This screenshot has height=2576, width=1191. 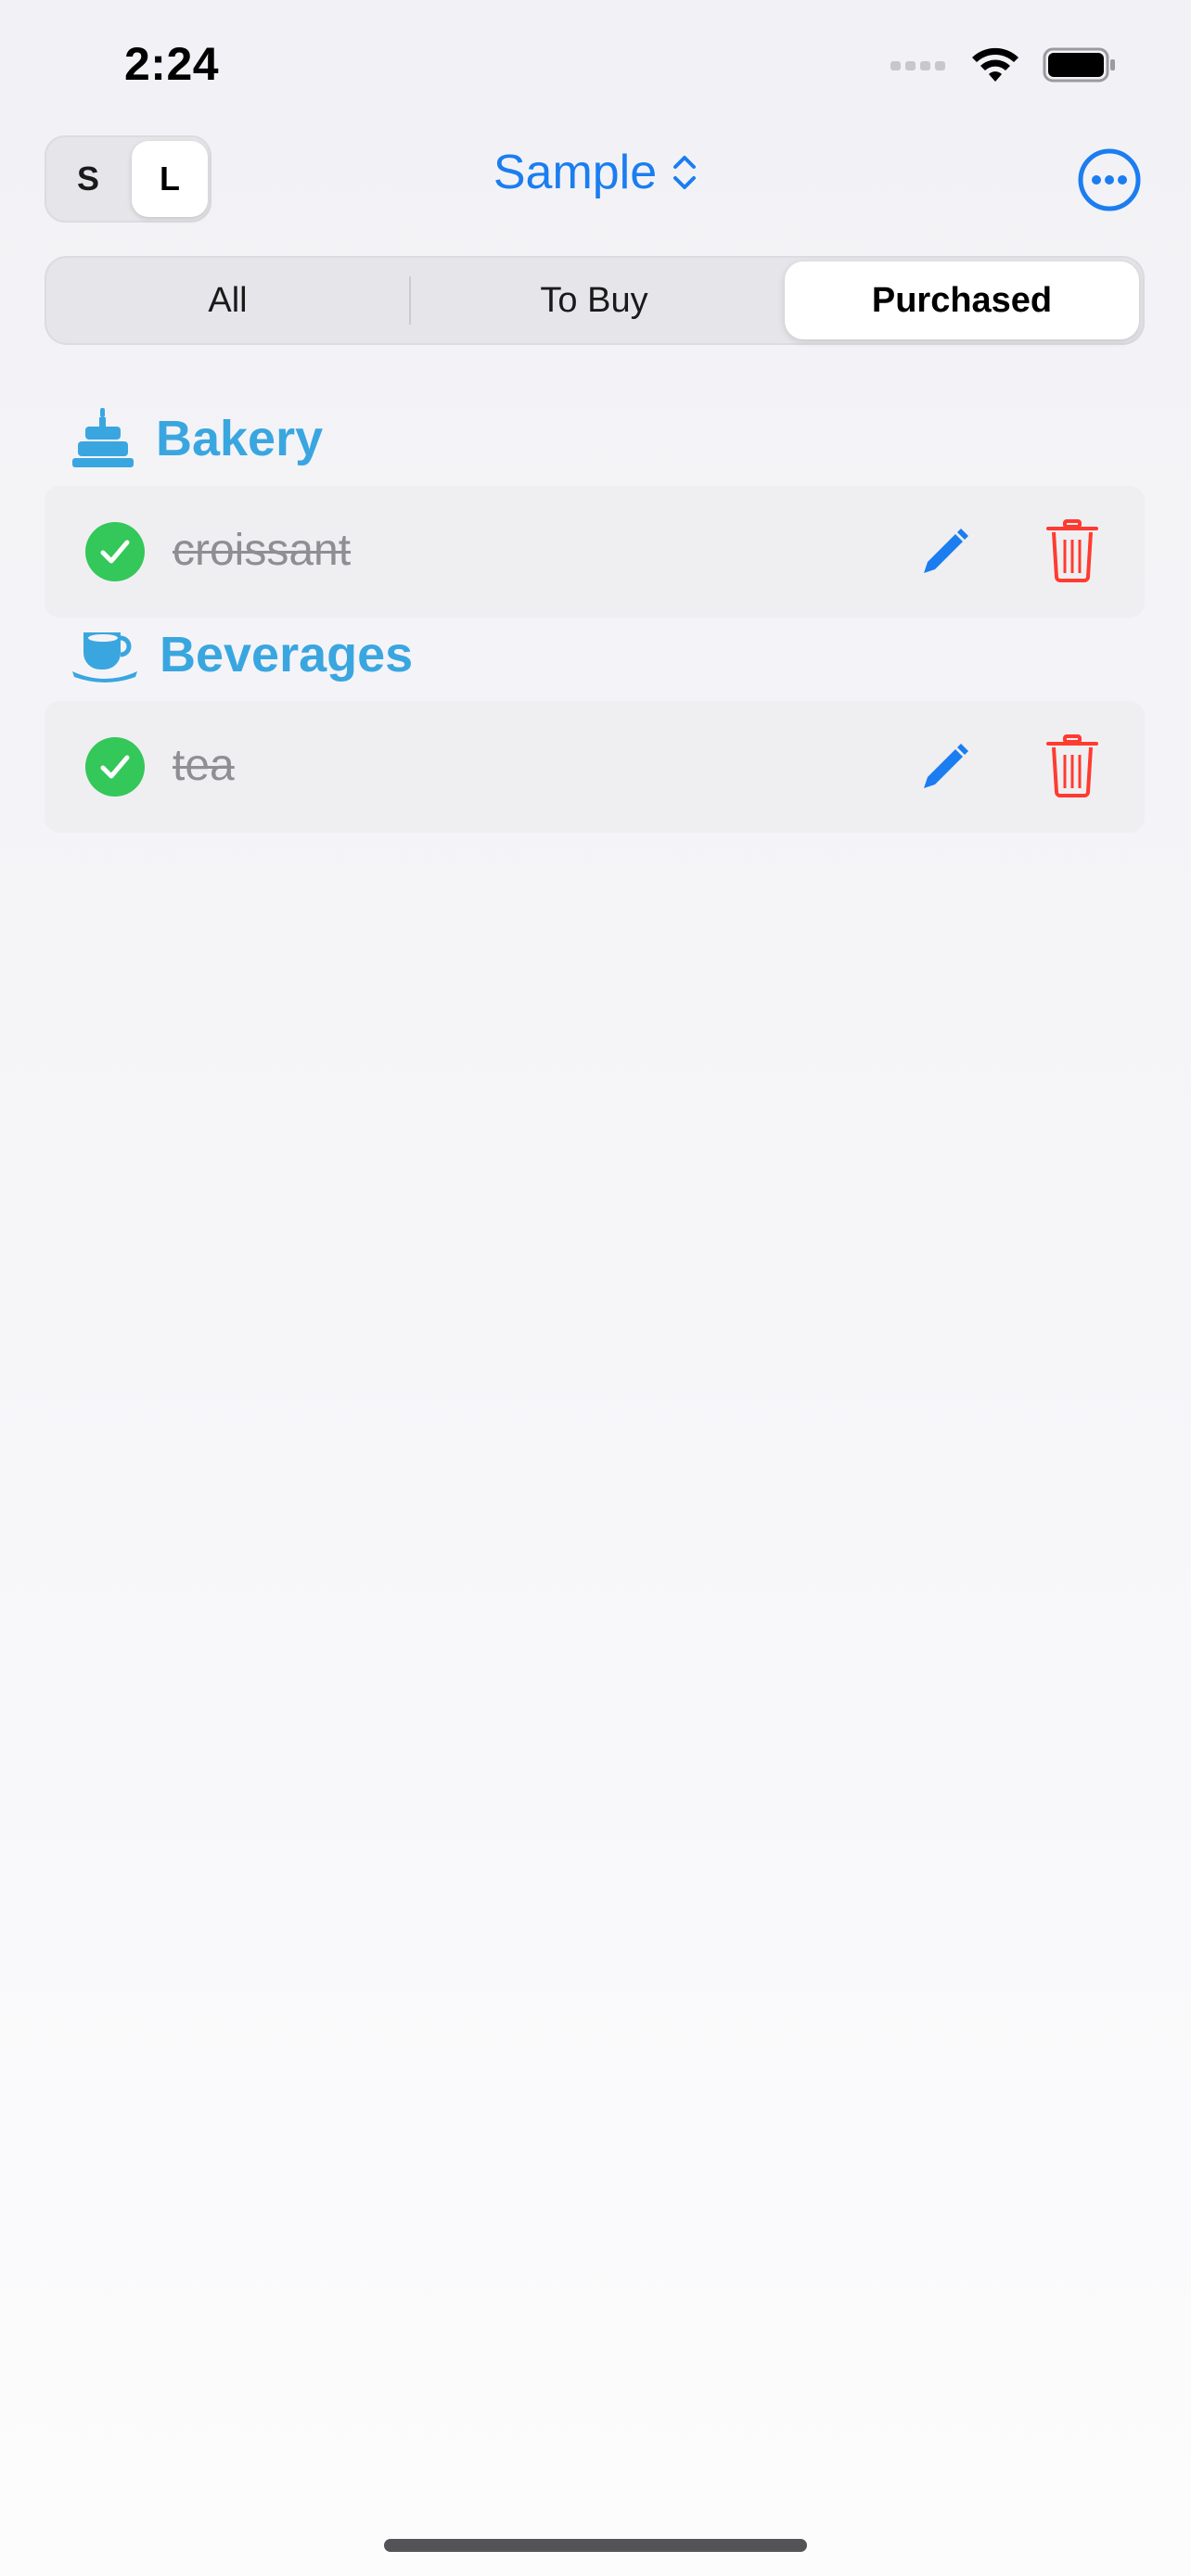 I want to click on section-title: Beverages, so click(x=287, y=655).